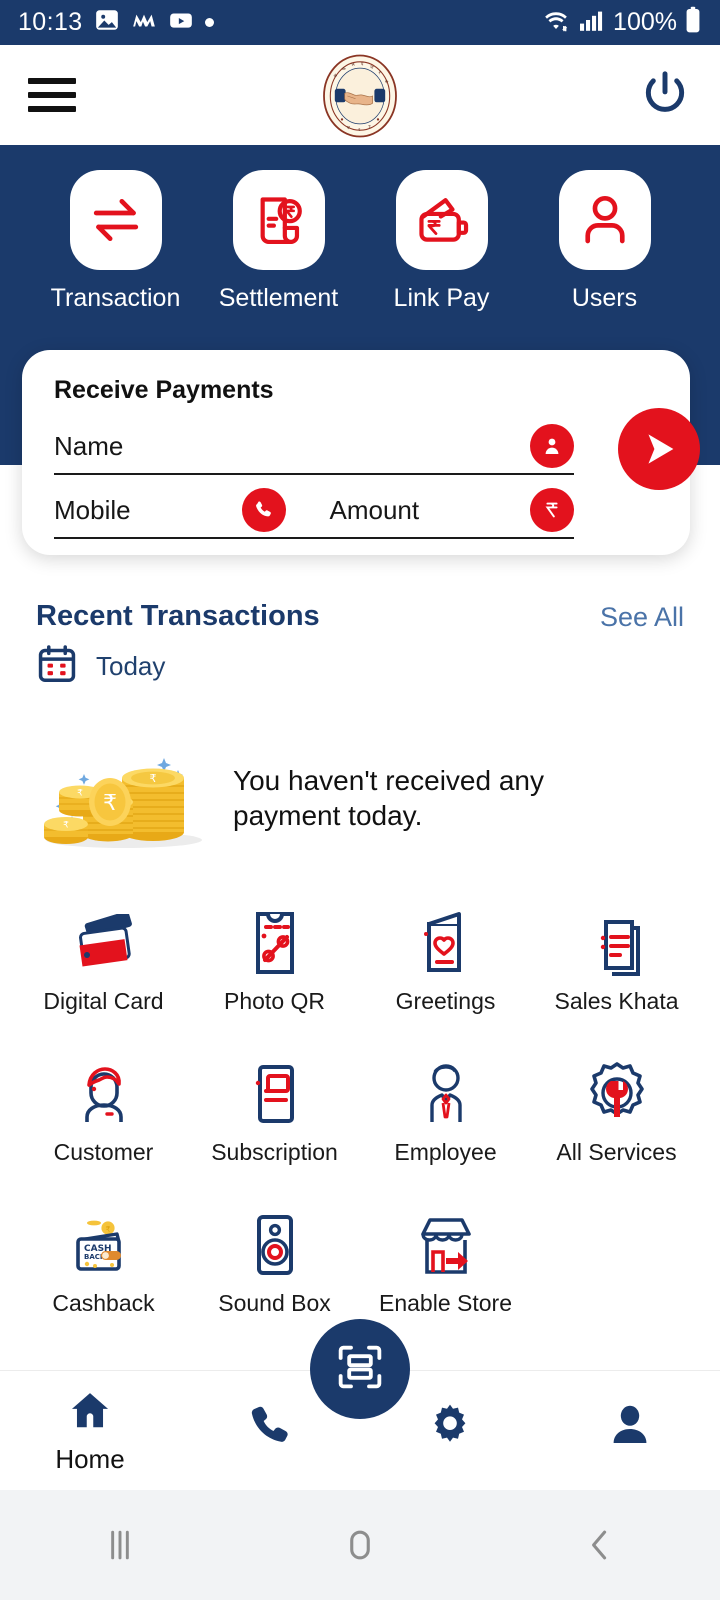  I want to click on date-filter-row: Today, so click(360, 666).